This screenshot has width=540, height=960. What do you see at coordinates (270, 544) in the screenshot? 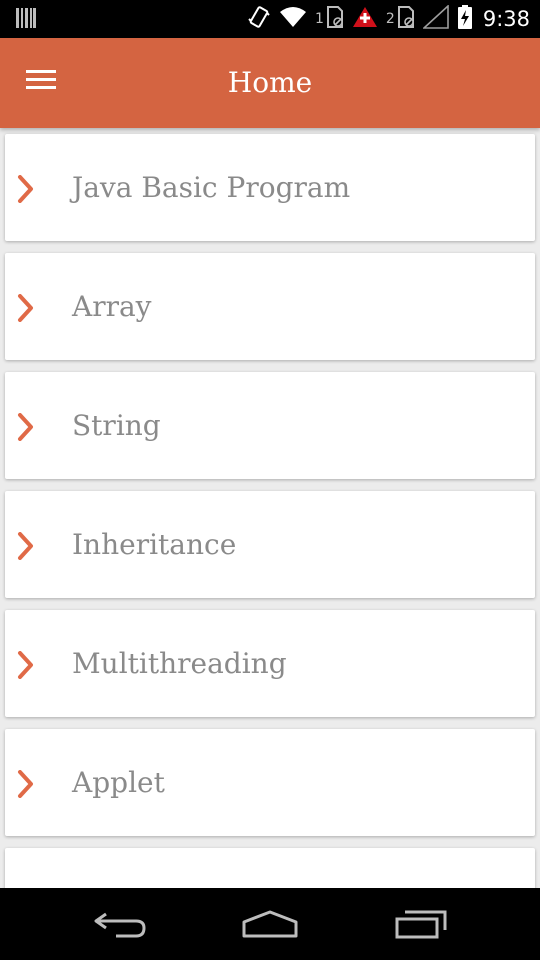
I see `list-item-inheritance: Inheritance` at bounding box center [270, 544].